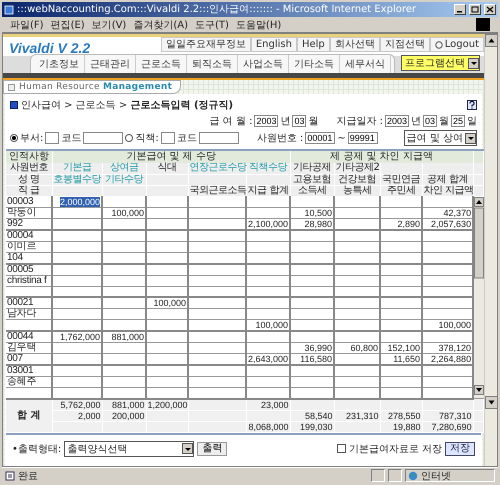  What do you see at coordinates (29, 201) in the screenshot?
I see `table-cell: 00003` at bounding box center [29, 201].